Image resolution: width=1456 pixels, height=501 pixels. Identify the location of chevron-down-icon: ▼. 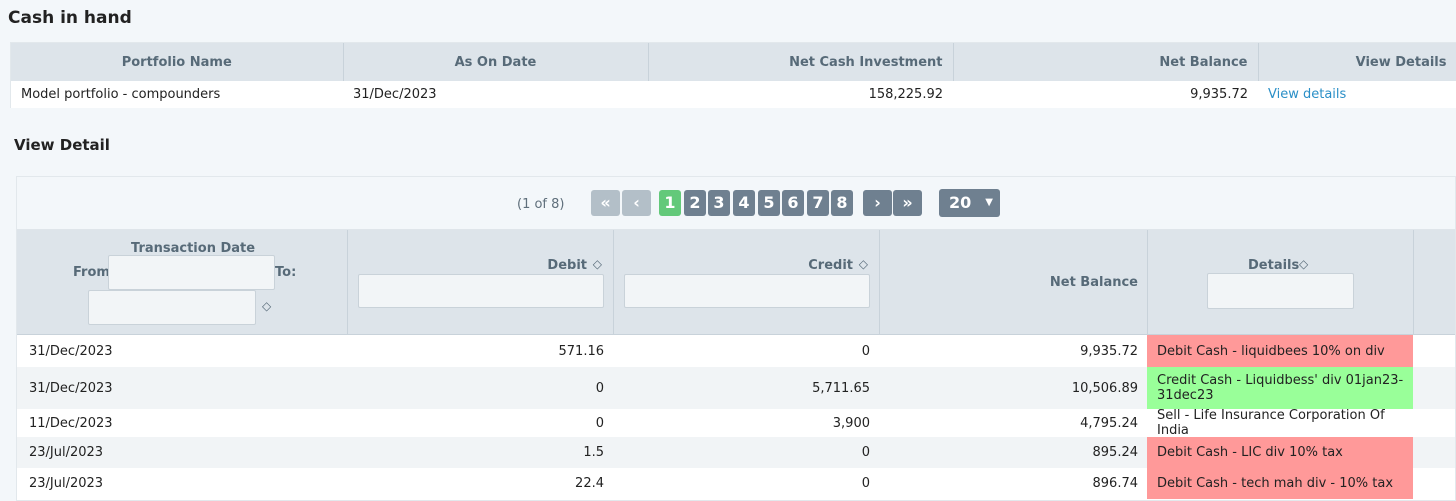
(989, 202).